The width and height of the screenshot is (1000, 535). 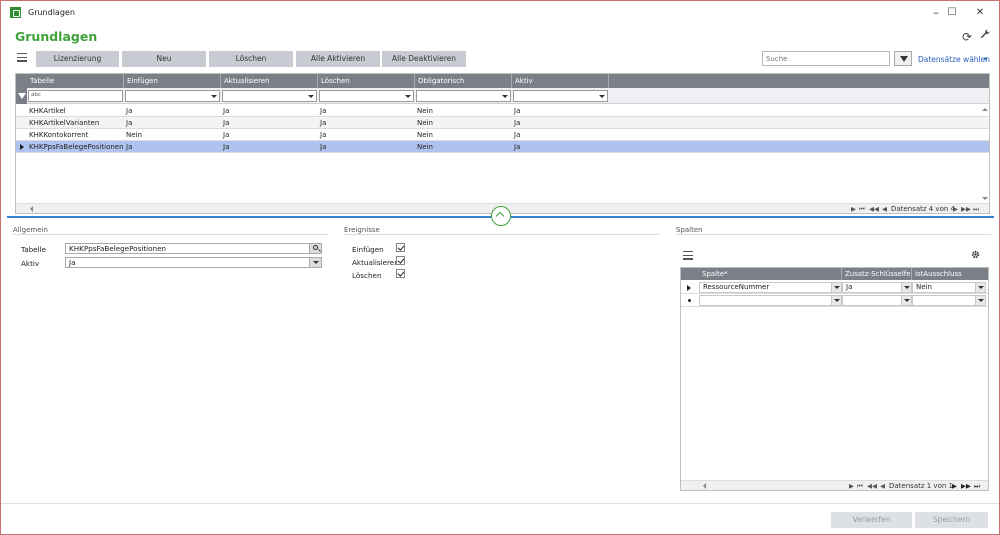 I want to click on filter-aktiv-select, so click(x=560, y=96).